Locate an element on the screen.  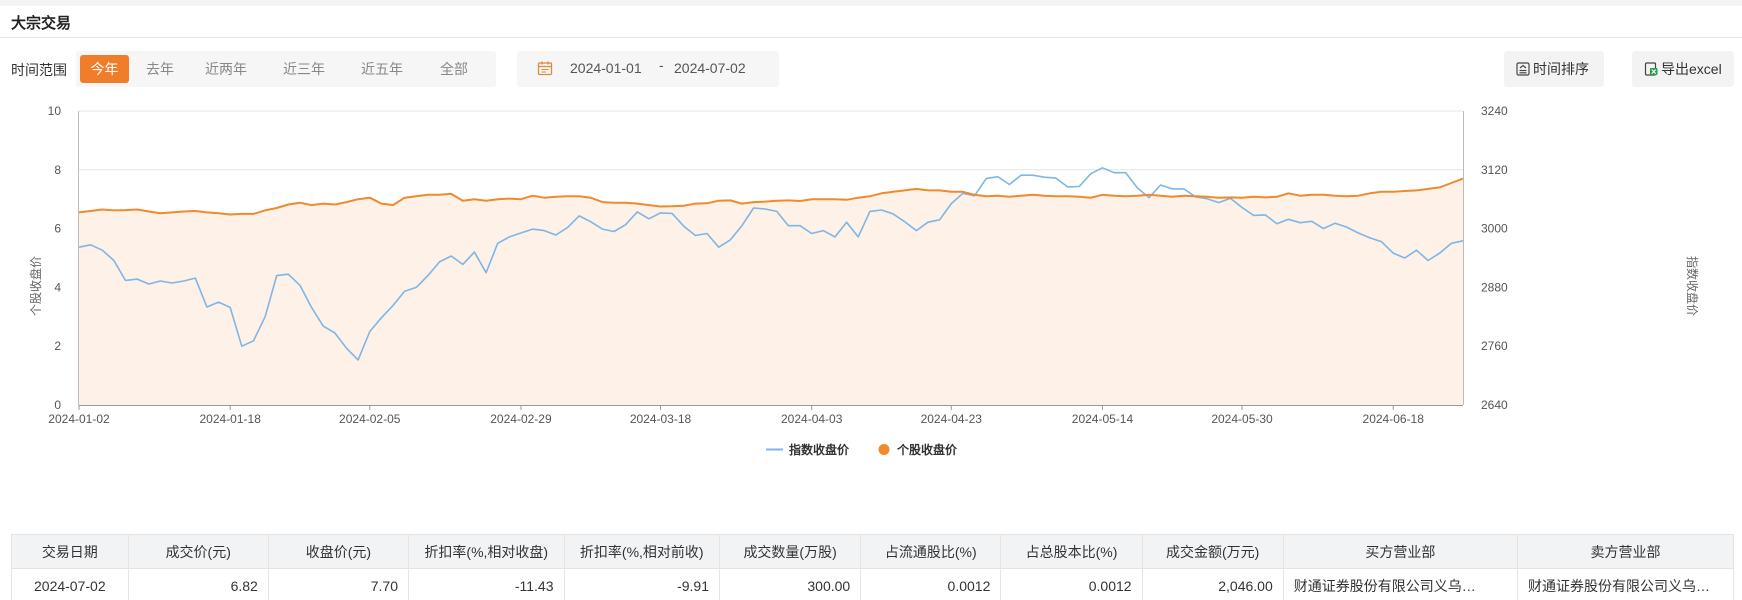
x-tick-label: 2024-02-29 is located at coordinates (521, 419).